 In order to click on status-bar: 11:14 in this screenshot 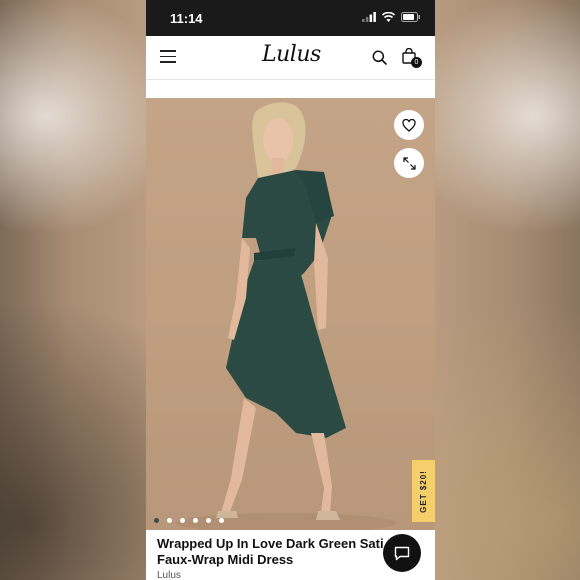, I will do `click(290, 18)`.